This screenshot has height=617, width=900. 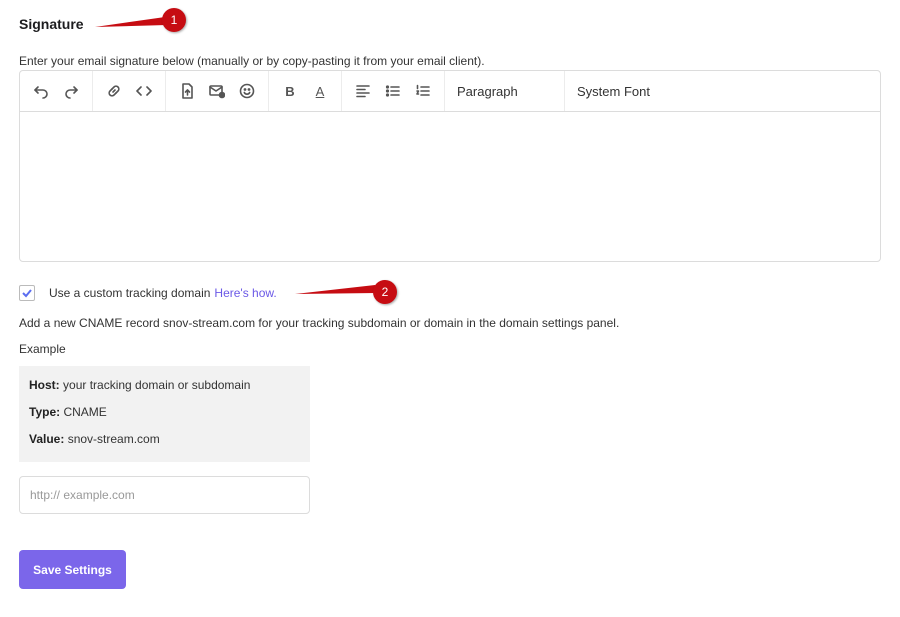 What do you see at coordinates (145, 23) in the screenshot?
I see `annotation-marker-1: 1` at bounding box center [145, 23].